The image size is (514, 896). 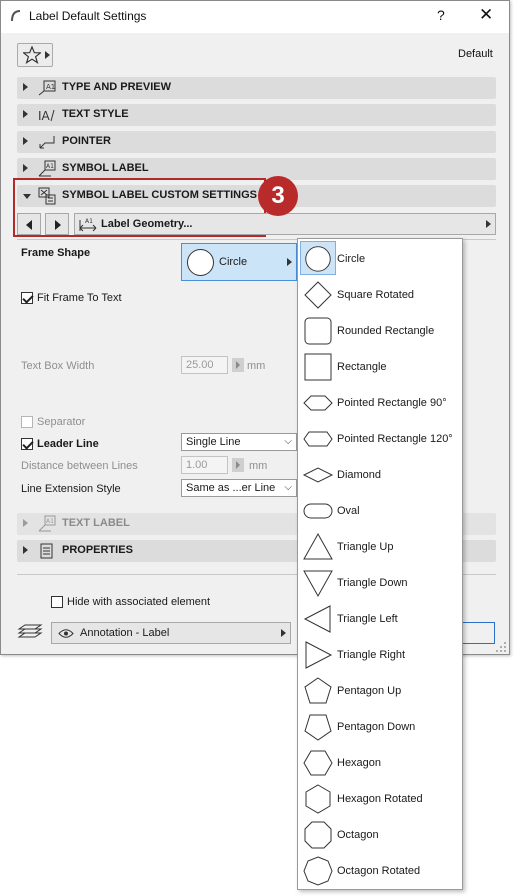 What do you see at coordinates (395, 439) in the screenshot?
I see `shape-option-label: Pointed Rectangle 120°` at bounding box center [395, 439].